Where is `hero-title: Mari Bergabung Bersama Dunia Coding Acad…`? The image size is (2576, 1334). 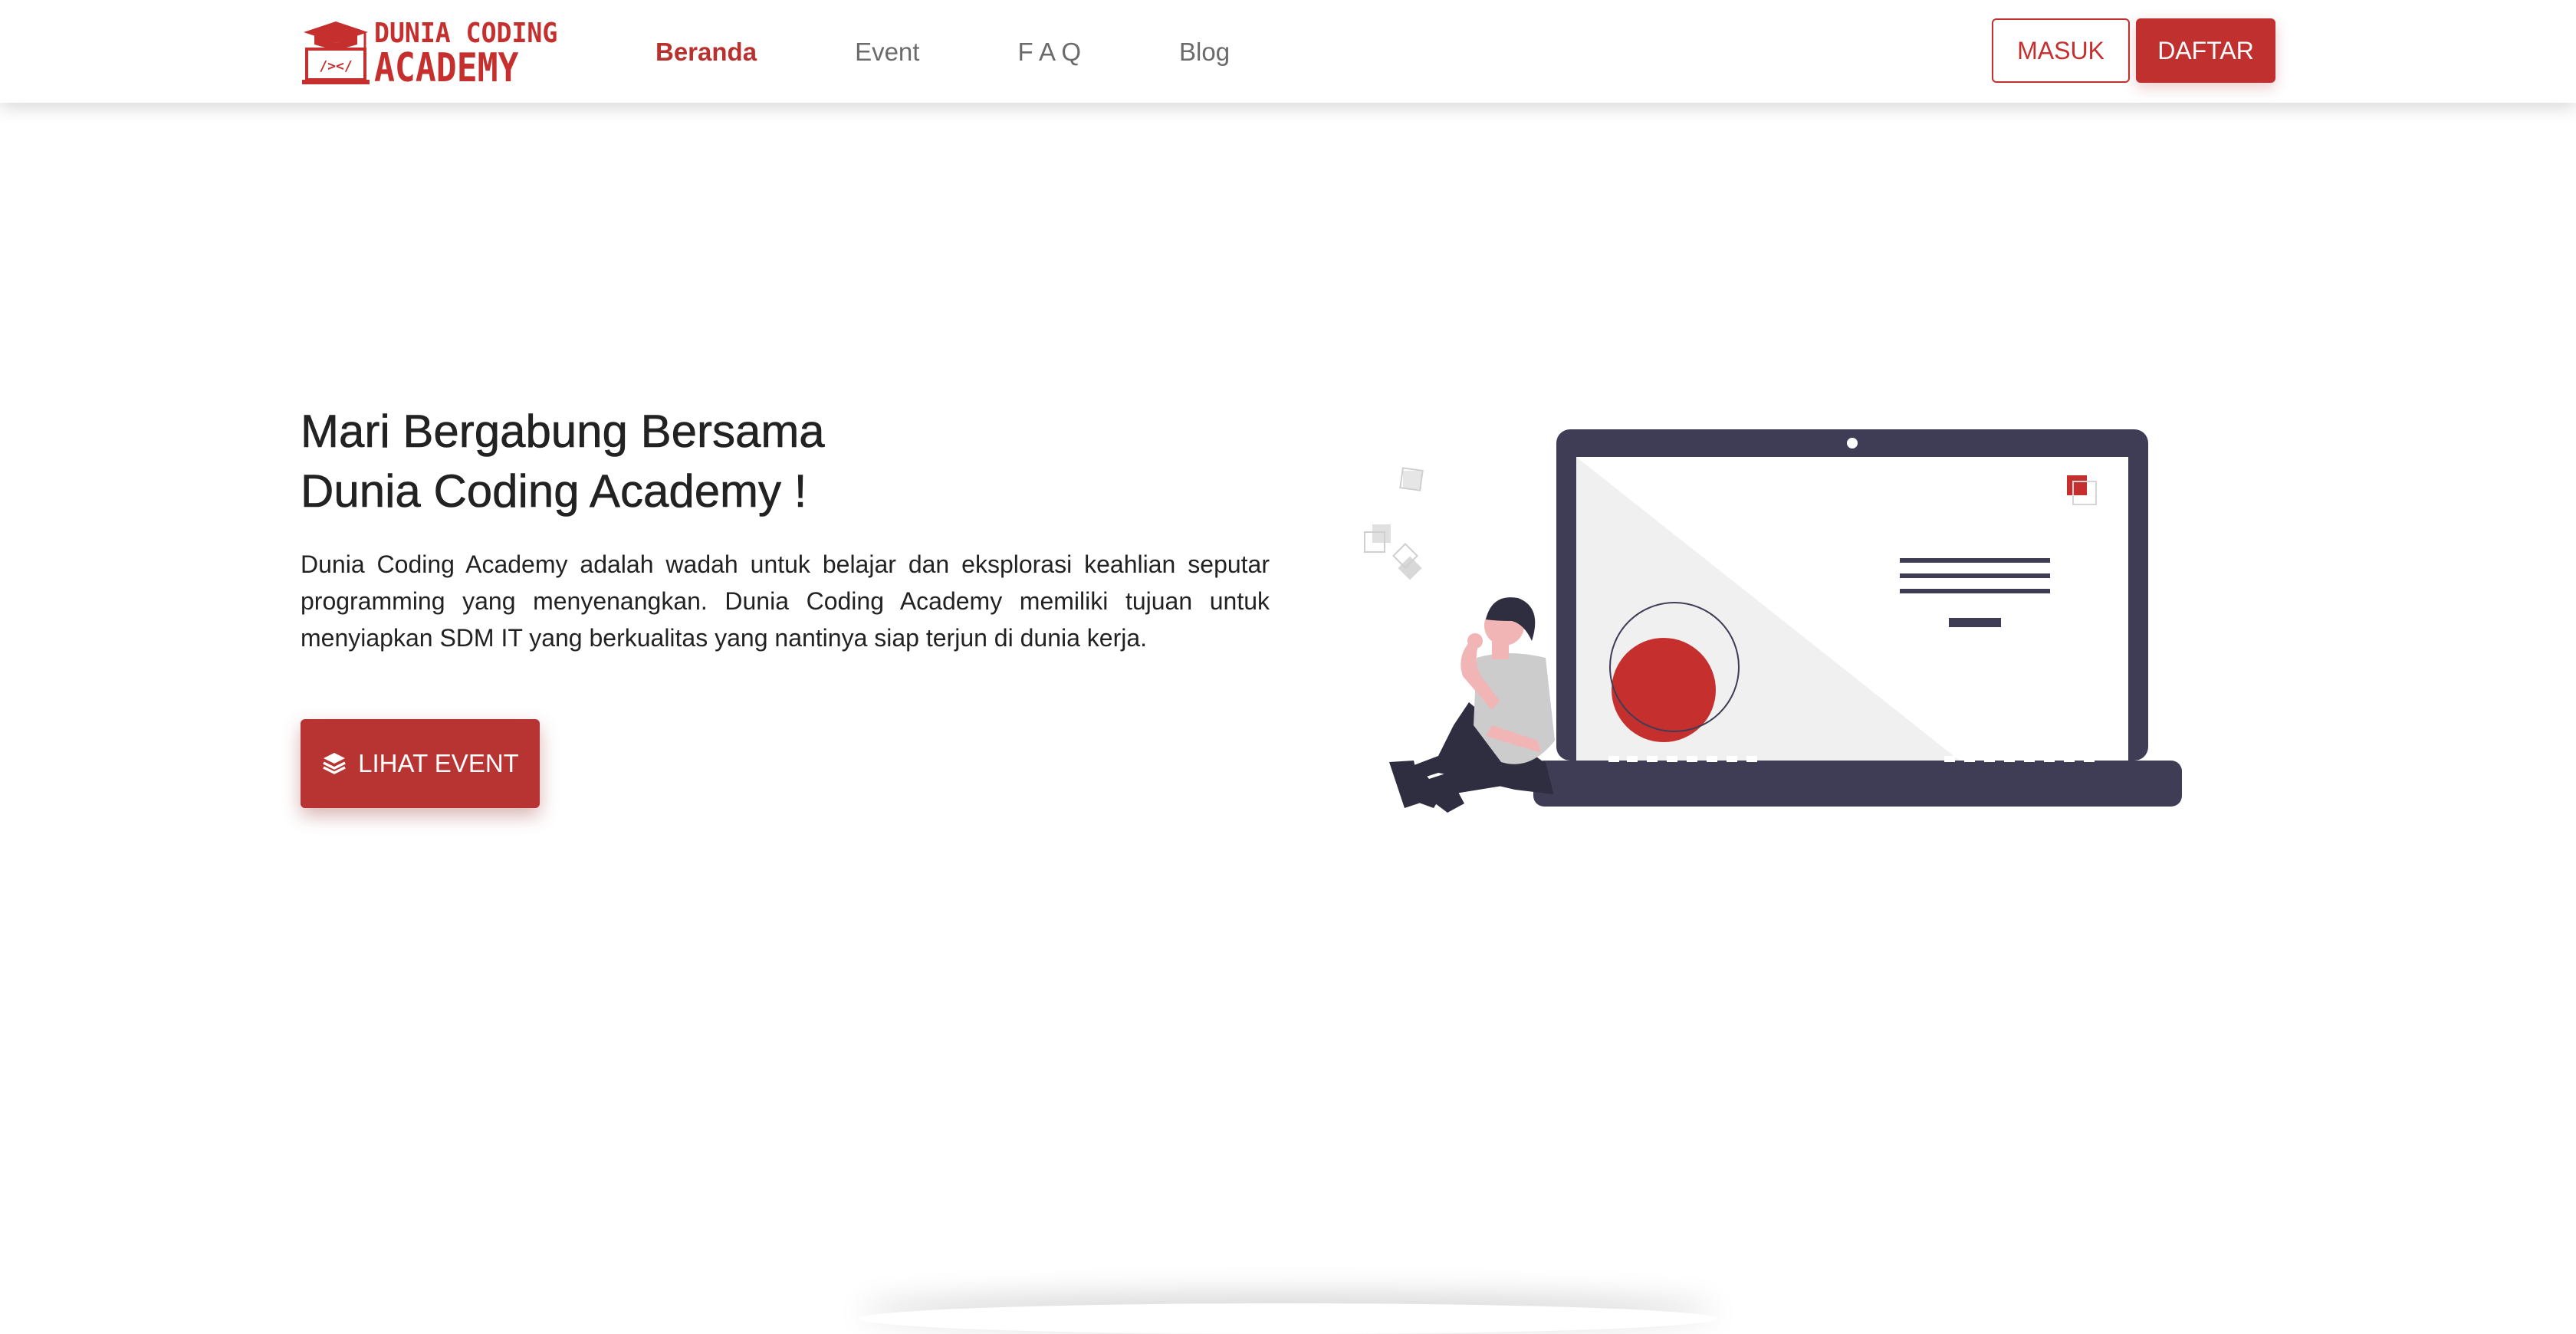 hero-title: Mari Bergabung Bersama Dunia Coding Acad… is located at coordinates (761, 462).